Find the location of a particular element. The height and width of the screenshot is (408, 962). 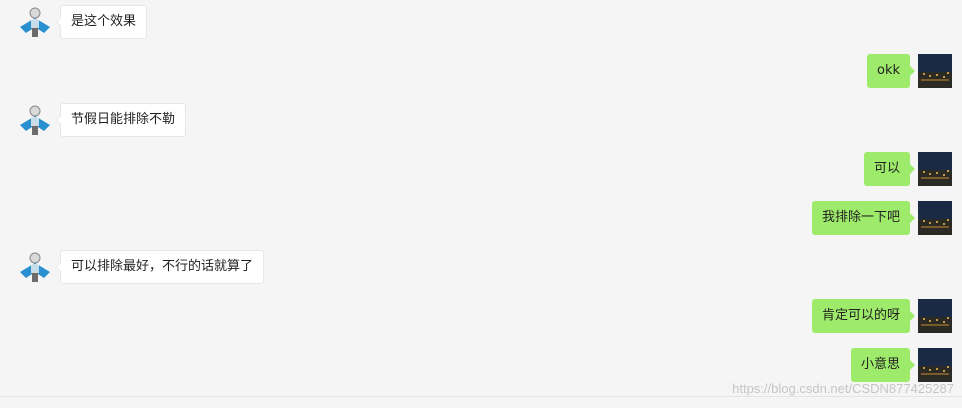

watermark: https://blog.csdn.net/CSDN877425287 is located at coordinates (843, 388).